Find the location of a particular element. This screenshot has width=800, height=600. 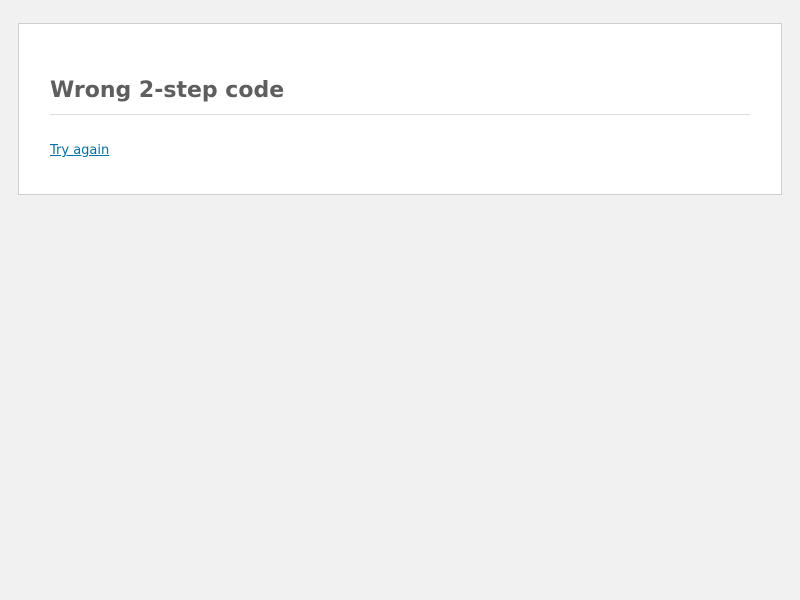

page-title: Wrong 2-step code is located at coordinates (167, 90).